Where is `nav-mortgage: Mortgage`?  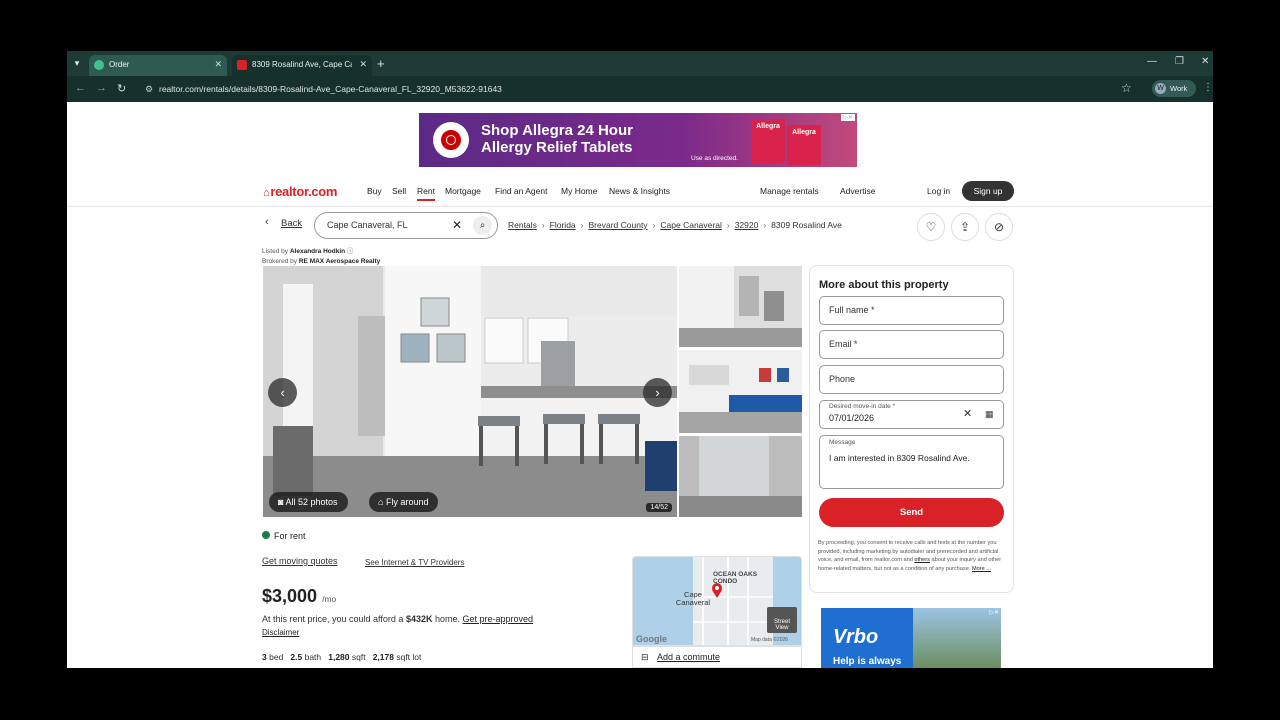
nav-mortgage: Mortgage is located at coordinates (463, 191).